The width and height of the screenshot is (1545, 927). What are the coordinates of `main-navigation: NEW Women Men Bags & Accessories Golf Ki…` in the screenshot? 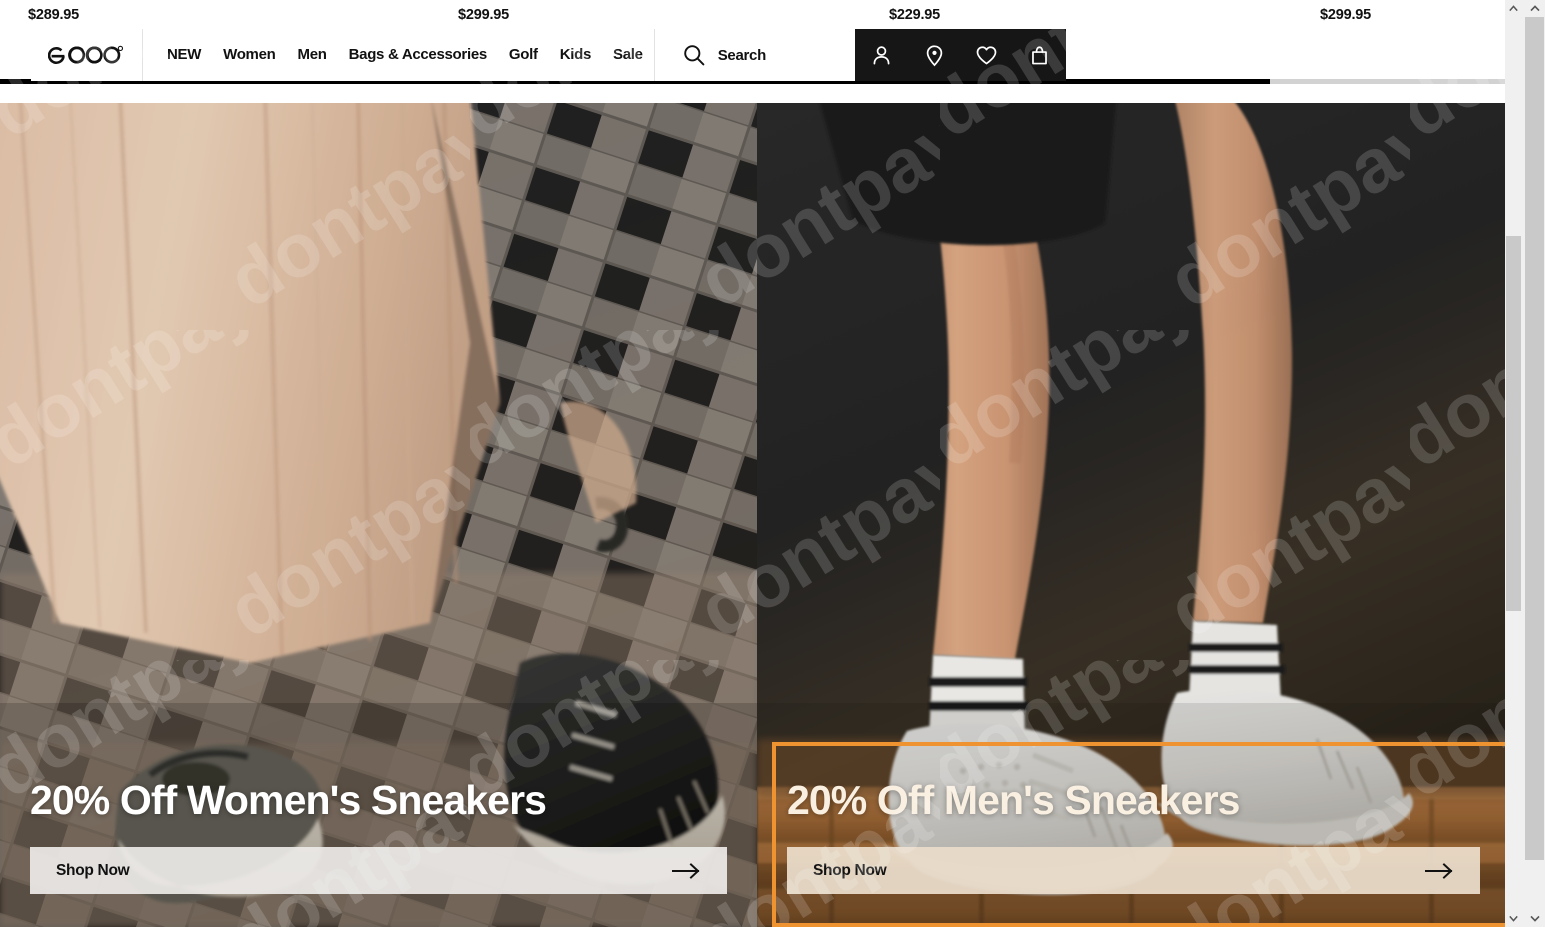 It's located at (398, 55).